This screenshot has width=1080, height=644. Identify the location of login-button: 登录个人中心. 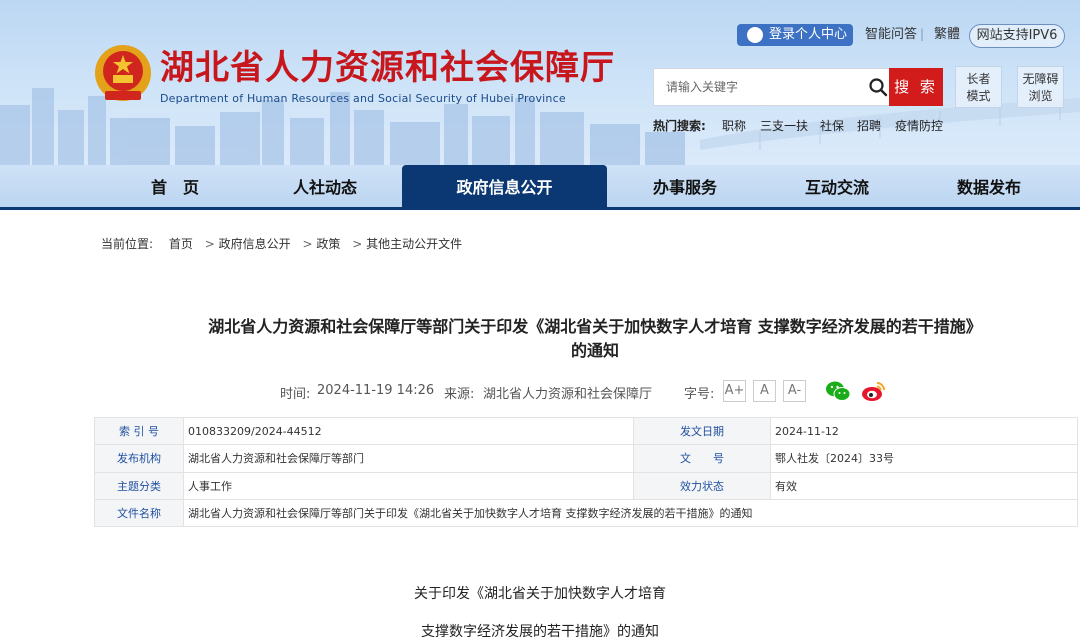
(795, 35).